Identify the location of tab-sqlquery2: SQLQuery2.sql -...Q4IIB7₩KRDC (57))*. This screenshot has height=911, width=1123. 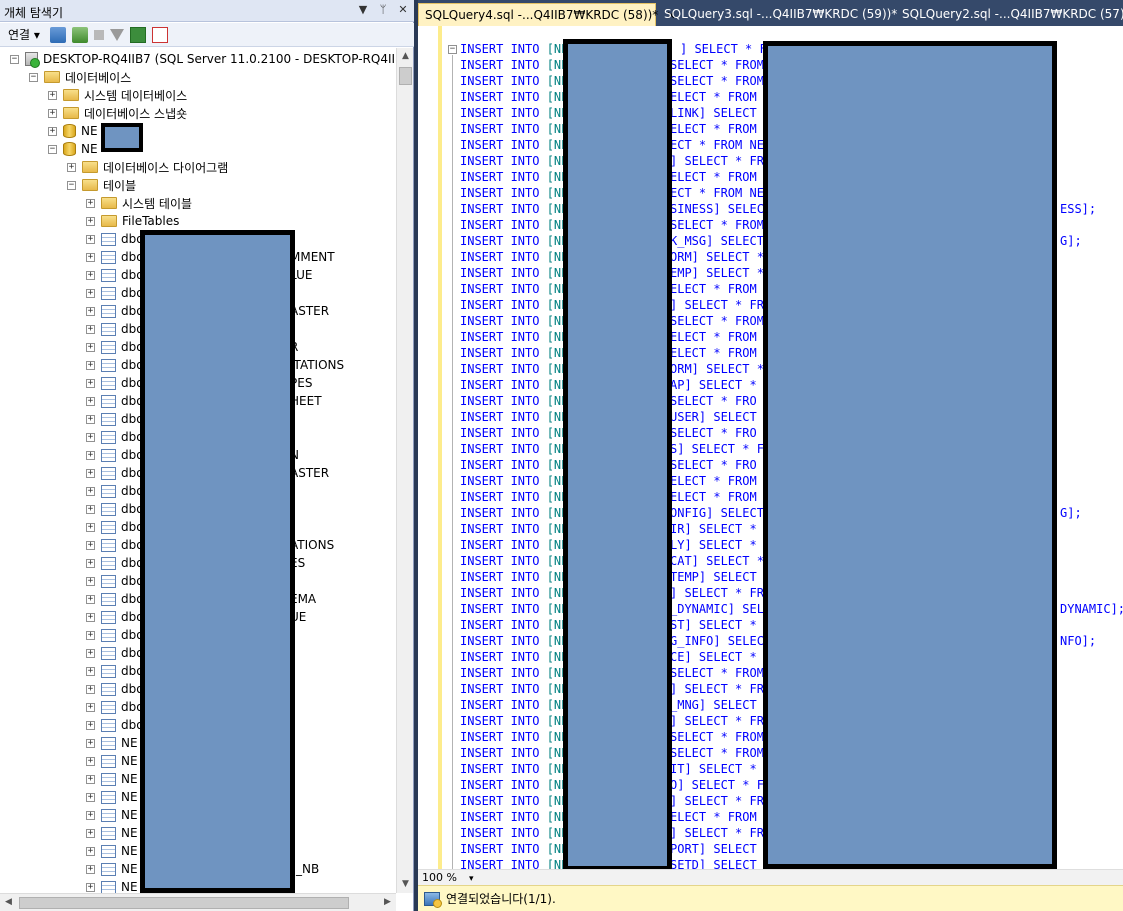
(1009, 14).